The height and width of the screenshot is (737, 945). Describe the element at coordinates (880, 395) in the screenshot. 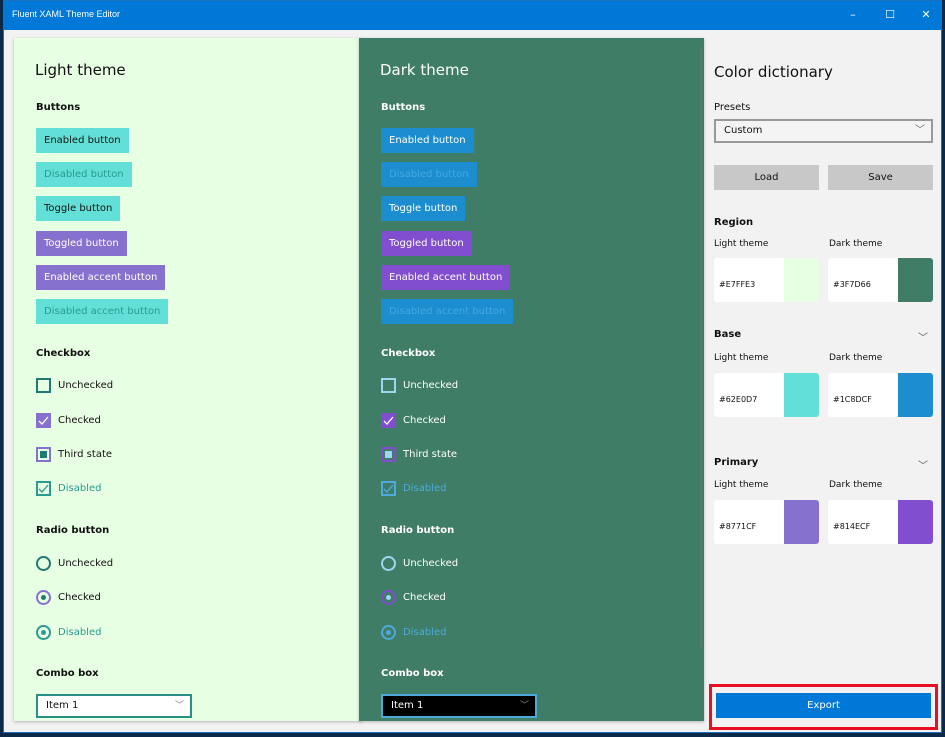

I see `base-dark-swatch: #1C8DCF` at that location.